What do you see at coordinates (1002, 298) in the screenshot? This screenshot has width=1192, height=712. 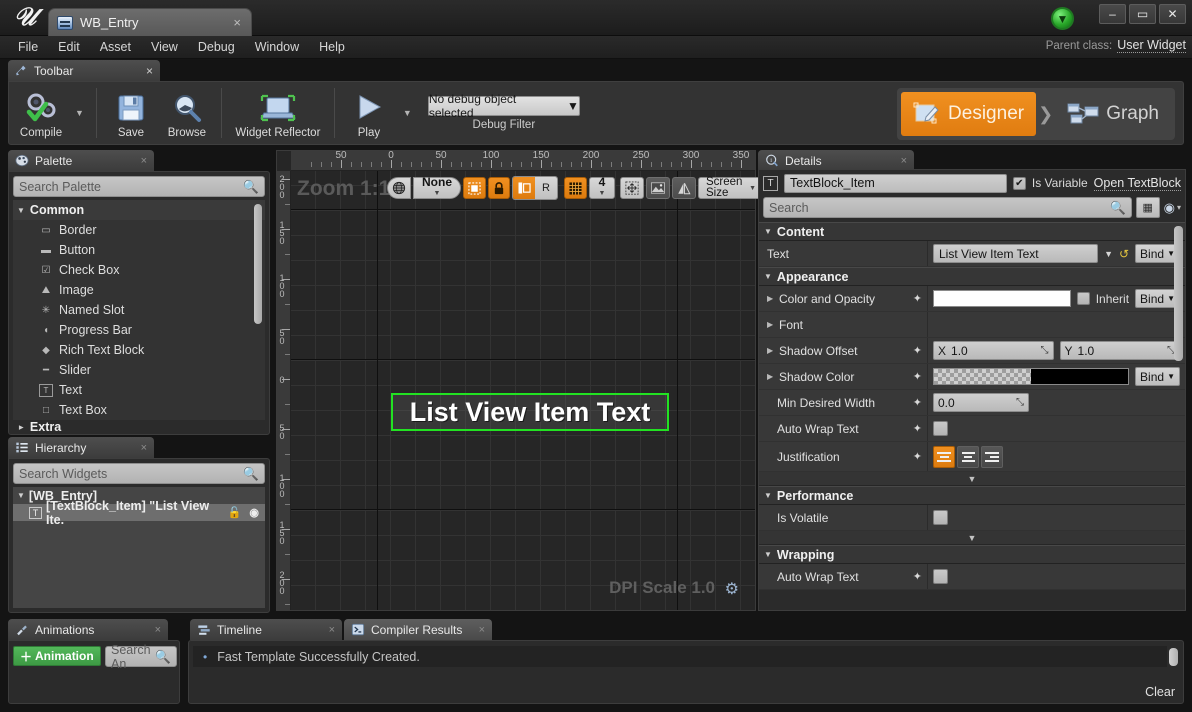 I see `color-swatch` at bounding box center [1002, 298].